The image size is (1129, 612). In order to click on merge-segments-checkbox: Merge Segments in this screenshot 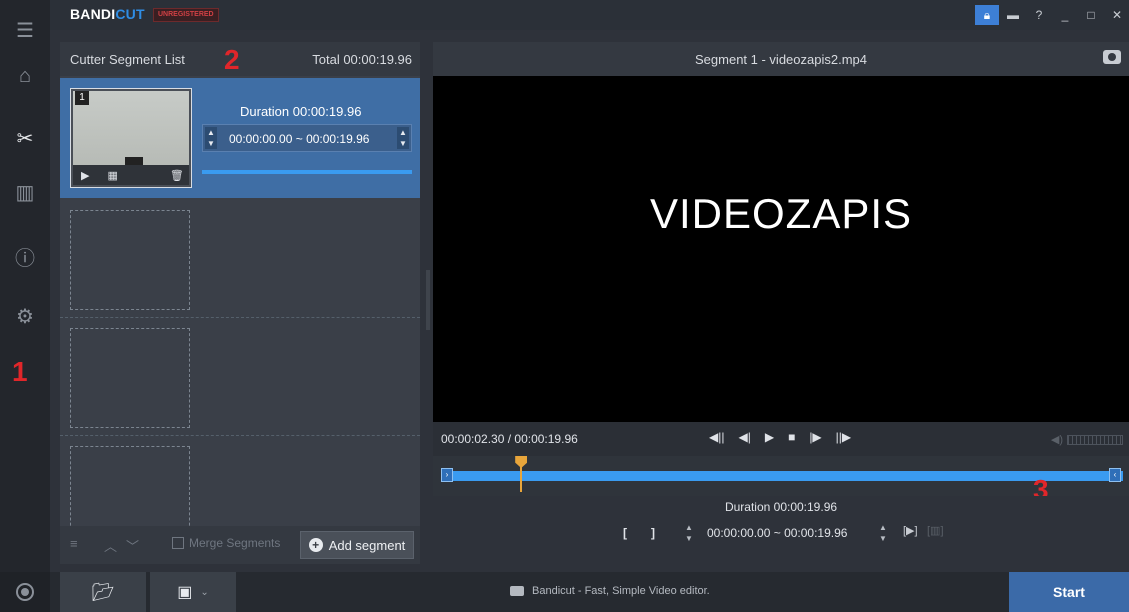, I will do `click(226, 543)`.